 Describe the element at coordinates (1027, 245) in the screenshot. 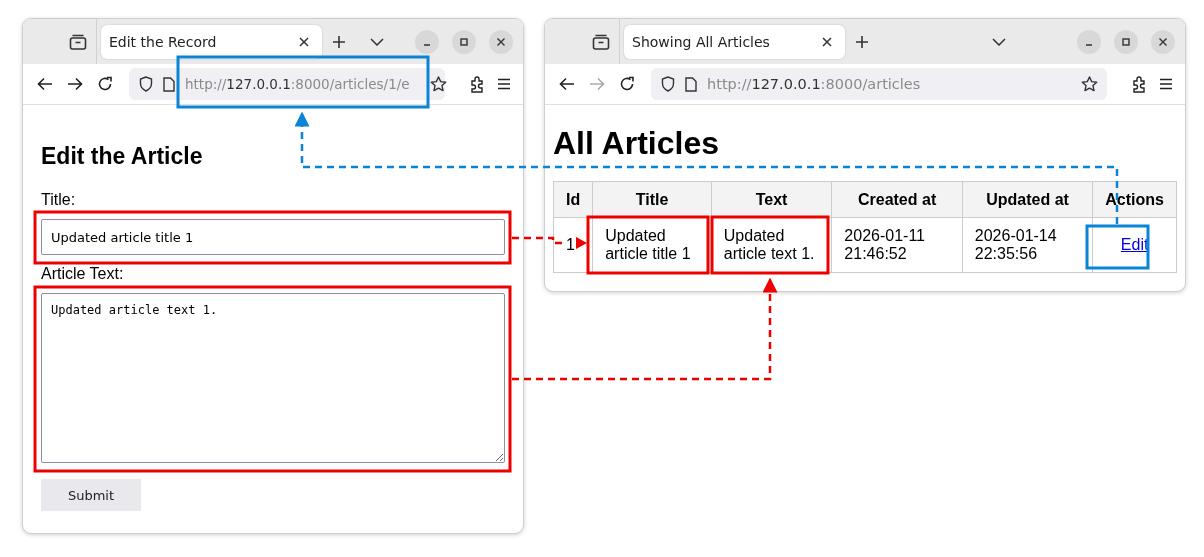

I see `table-cell: 2026-01-14 22:35:56` at that location.